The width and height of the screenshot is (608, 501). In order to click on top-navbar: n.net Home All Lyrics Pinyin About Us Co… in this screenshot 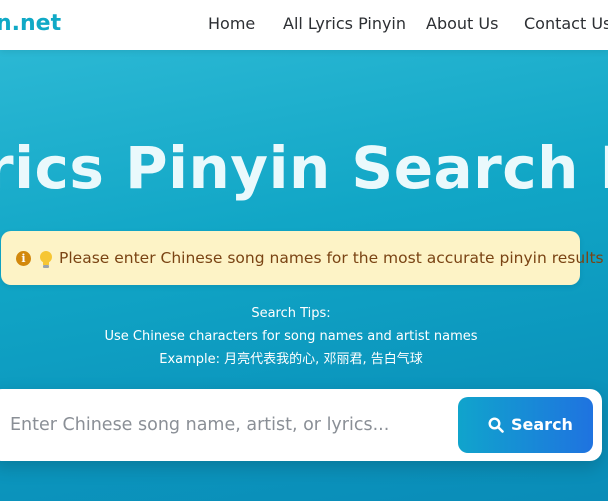, I will do `click(304, 25)`.